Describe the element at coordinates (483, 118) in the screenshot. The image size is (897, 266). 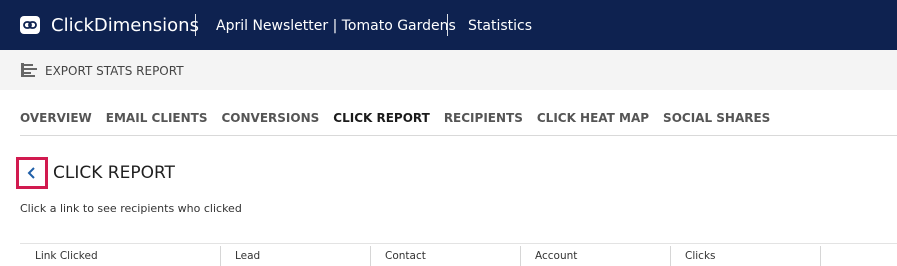
I see `tab-recipients: RECIPIENTS` at that location.